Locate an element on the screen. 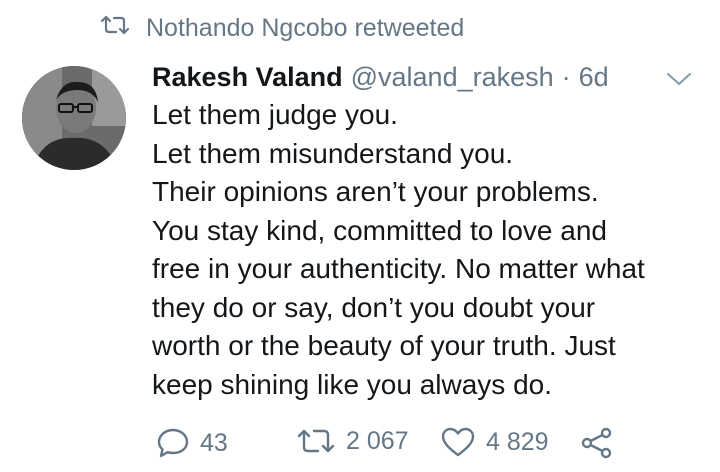  tweet-line: worth or the beauty of your truth. Just is located at coordinates (384, 345).